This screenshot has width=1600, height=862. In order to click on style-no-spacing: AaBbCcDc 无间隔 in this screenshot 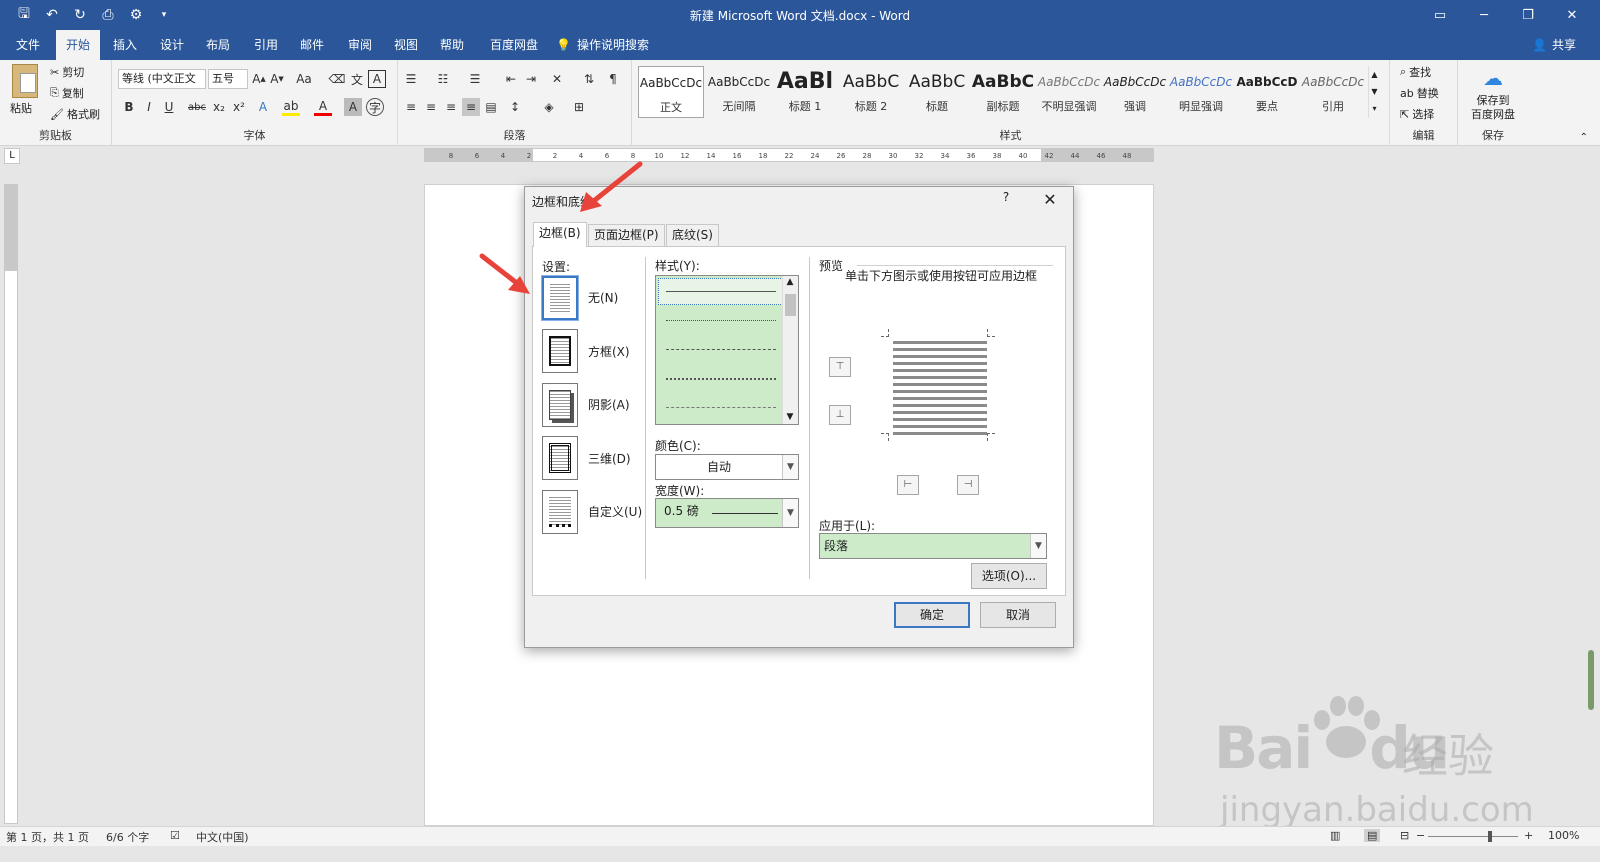, I will do `click(739, 92)`.